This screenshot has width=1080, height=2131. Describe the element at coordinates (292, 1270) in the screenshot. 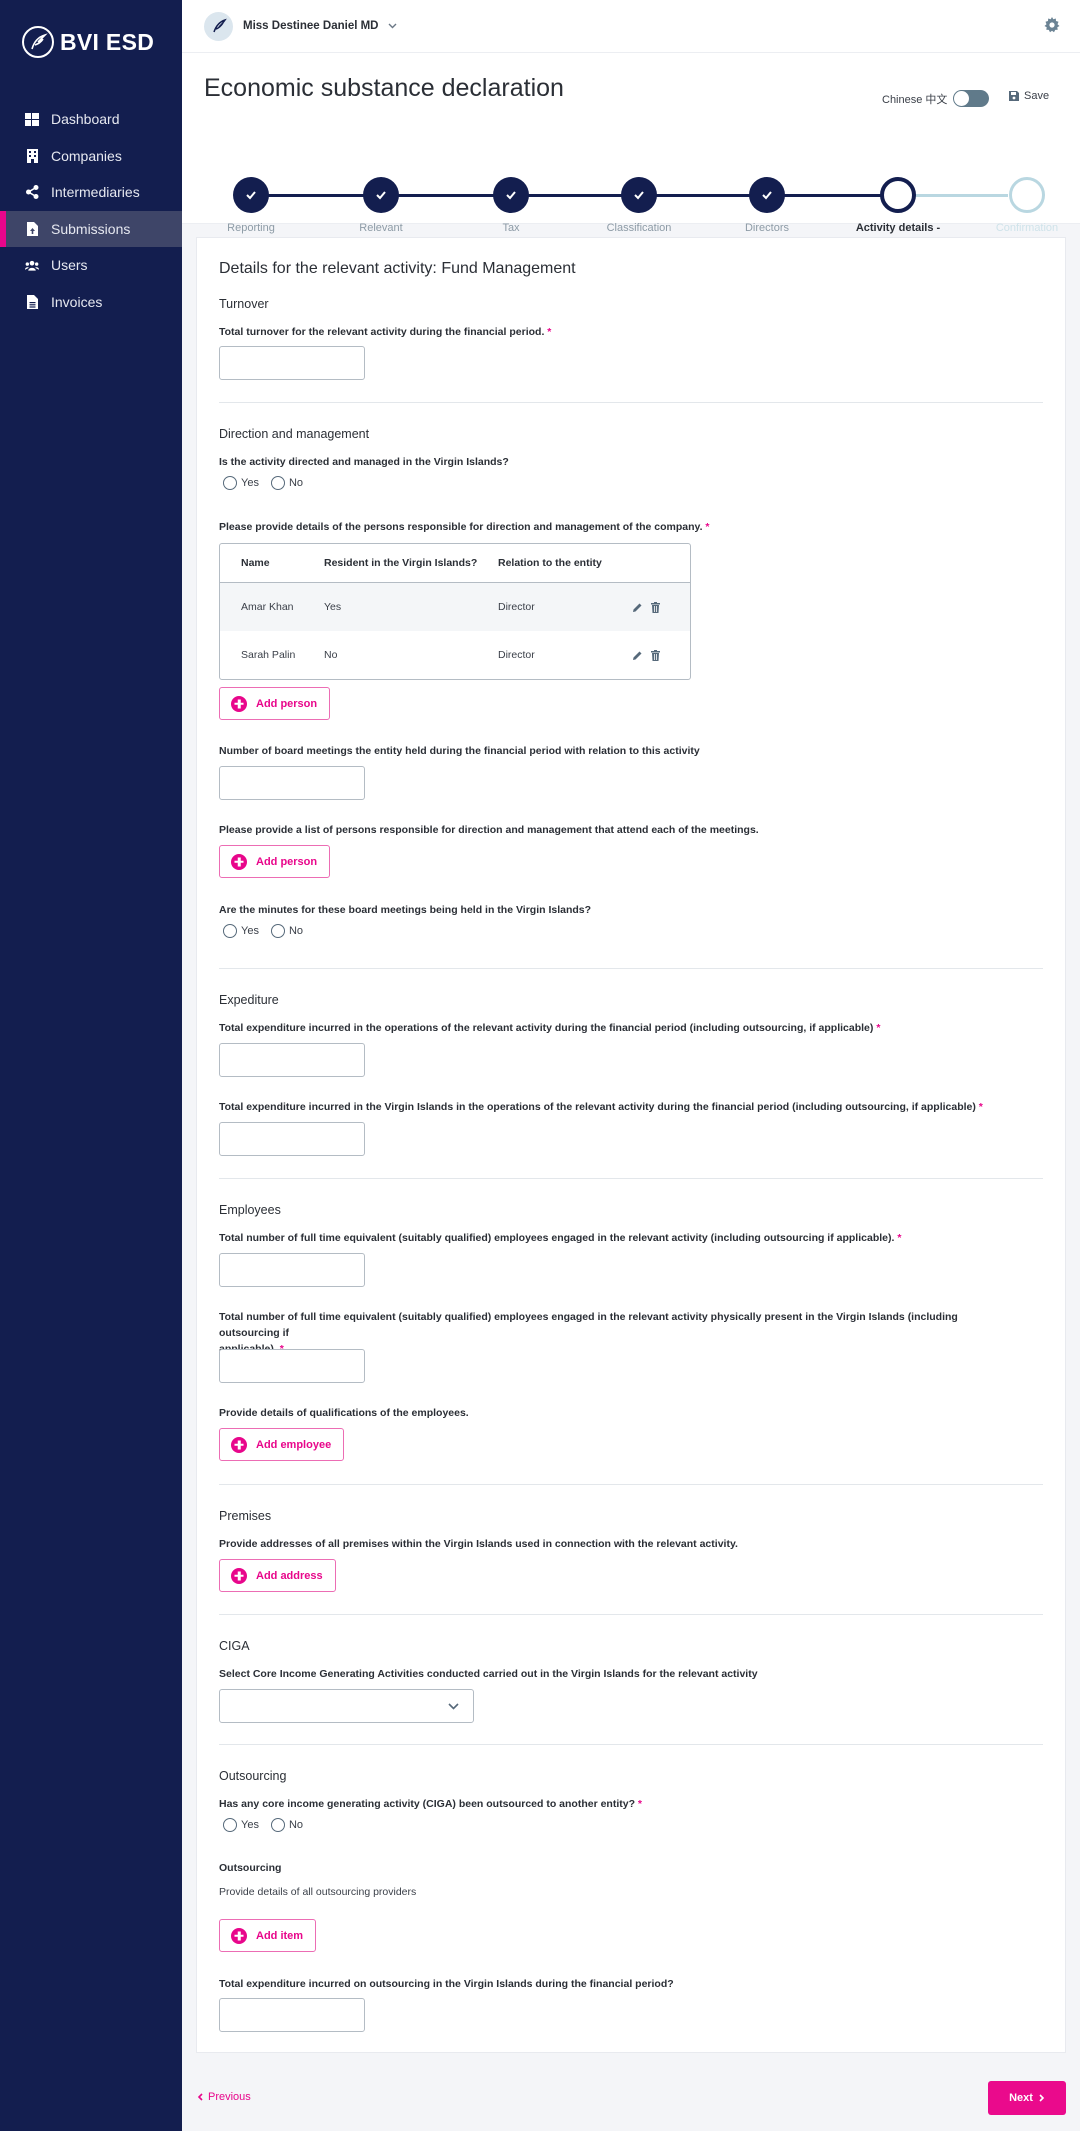

I see `employees-input` at that location.